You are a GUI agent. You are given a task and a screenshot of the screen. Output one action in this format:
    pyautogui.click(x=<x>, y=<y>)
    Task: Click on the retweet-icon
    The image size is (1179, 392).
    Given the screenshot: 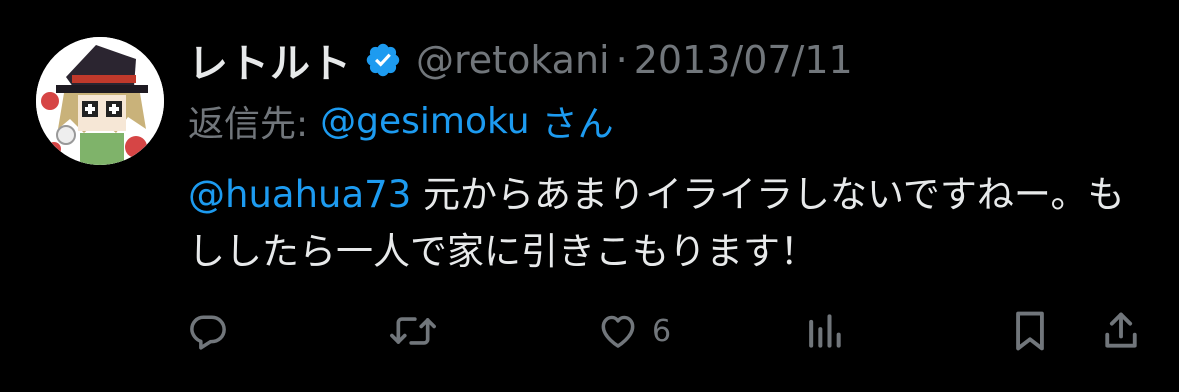 What is the action you would take?
    pyautogui.click(x=413, y=331)
    